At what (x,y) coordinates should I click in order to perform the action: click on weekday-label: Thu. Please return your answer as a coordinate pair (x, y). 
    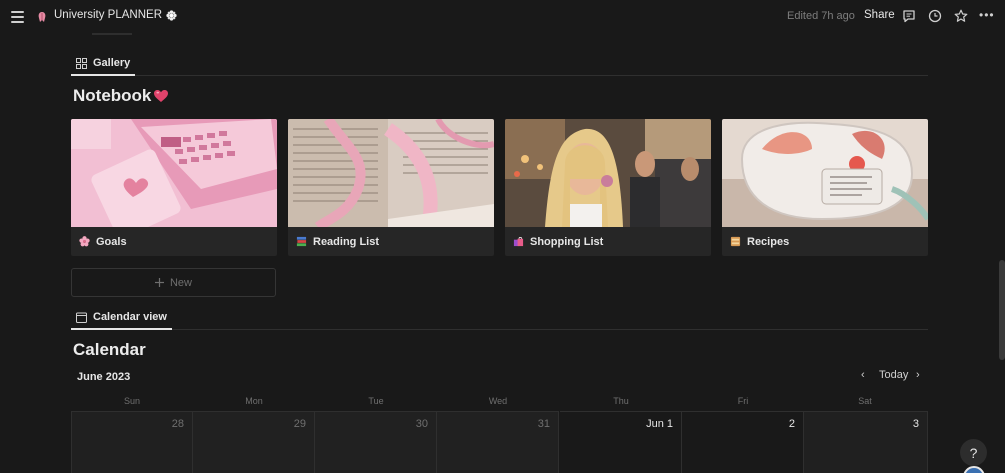
    Looking at the image, I should click on (621, 401).